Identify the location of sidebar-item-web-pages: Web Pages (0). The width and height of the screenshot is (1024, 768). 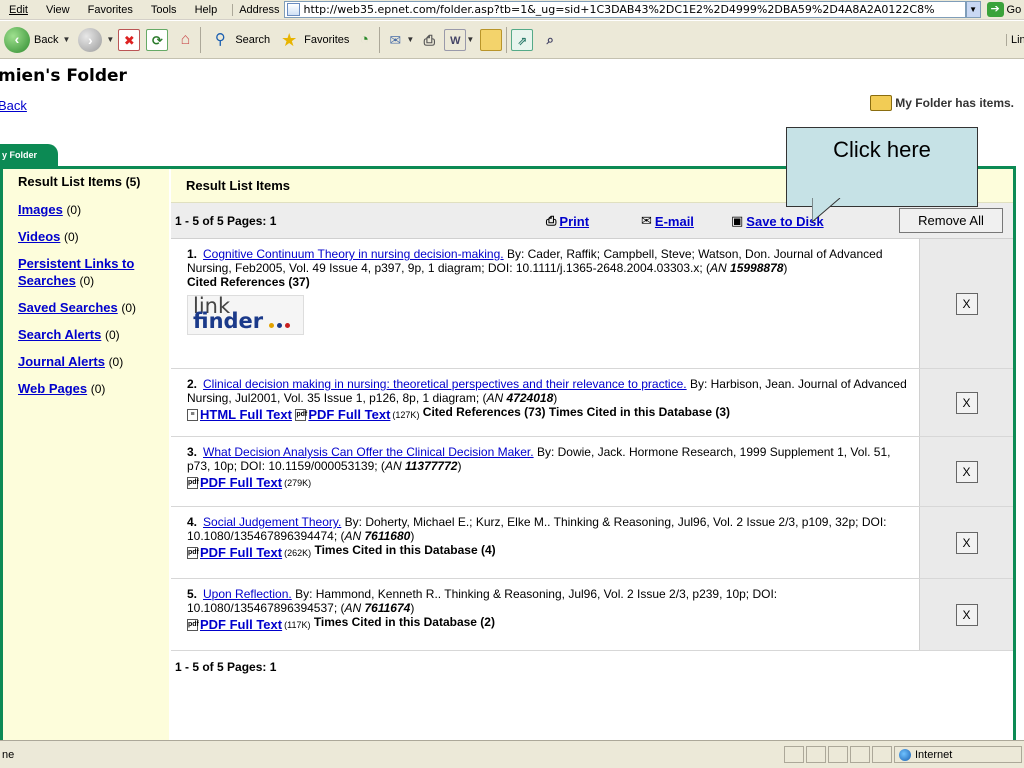
(93, 389).